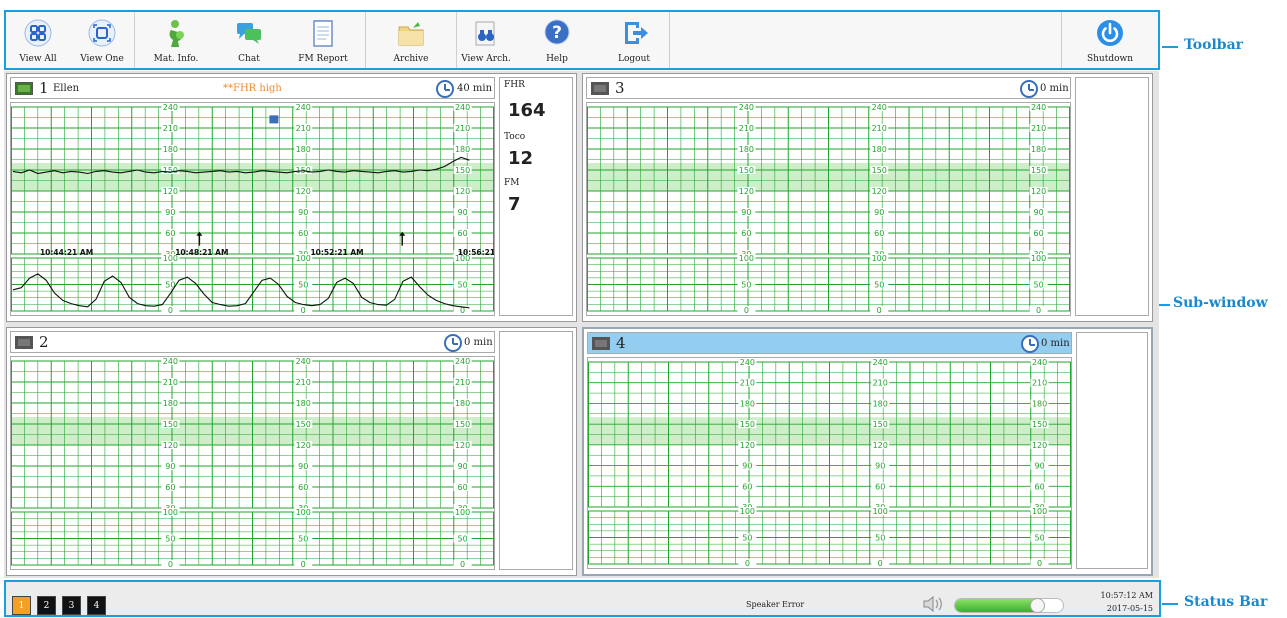 This screenshot has height=618, width=1287. What do you see at coordinates (1009, 605) in the screenshot?
I see `volume-slider` at bounding box center [1009, 605].